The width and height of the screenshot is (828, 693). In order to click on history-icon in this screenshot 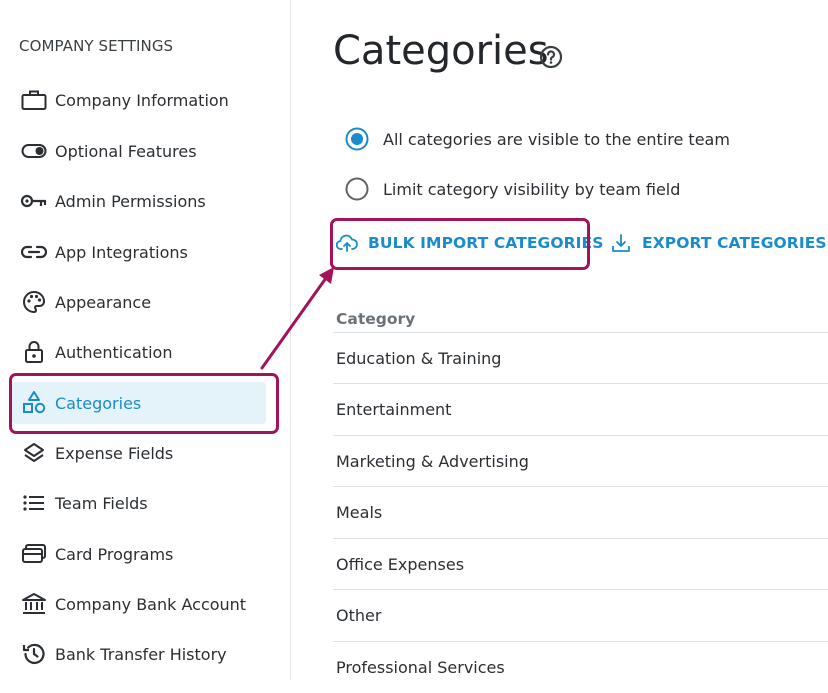, I will do `click(34, 654)`.